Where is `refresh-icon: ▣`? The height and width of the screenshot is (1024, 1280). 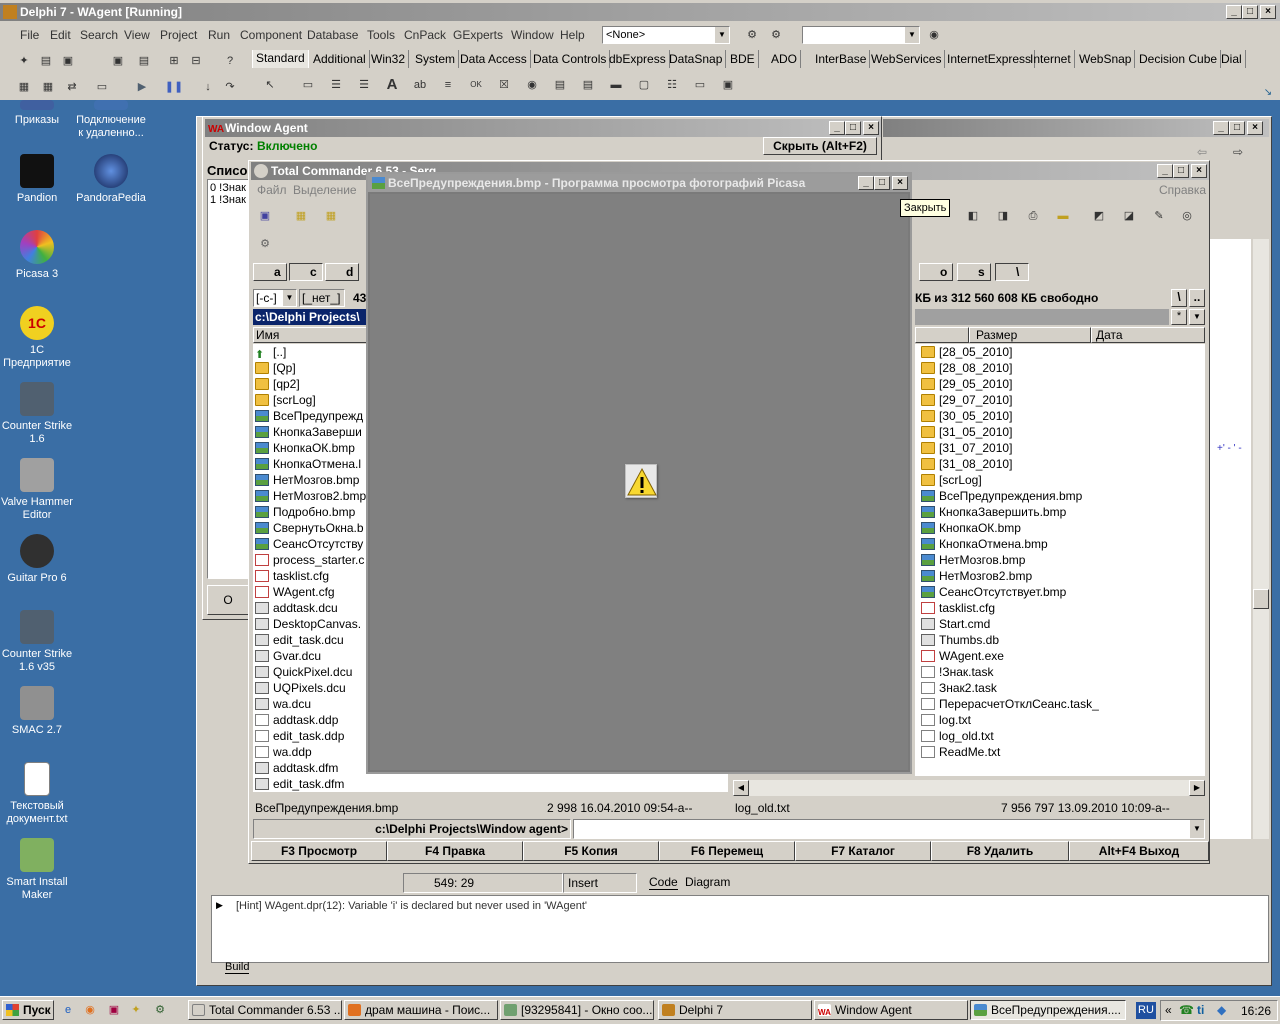
refresh-icon: ▣ is located at coordinates (265, 216).